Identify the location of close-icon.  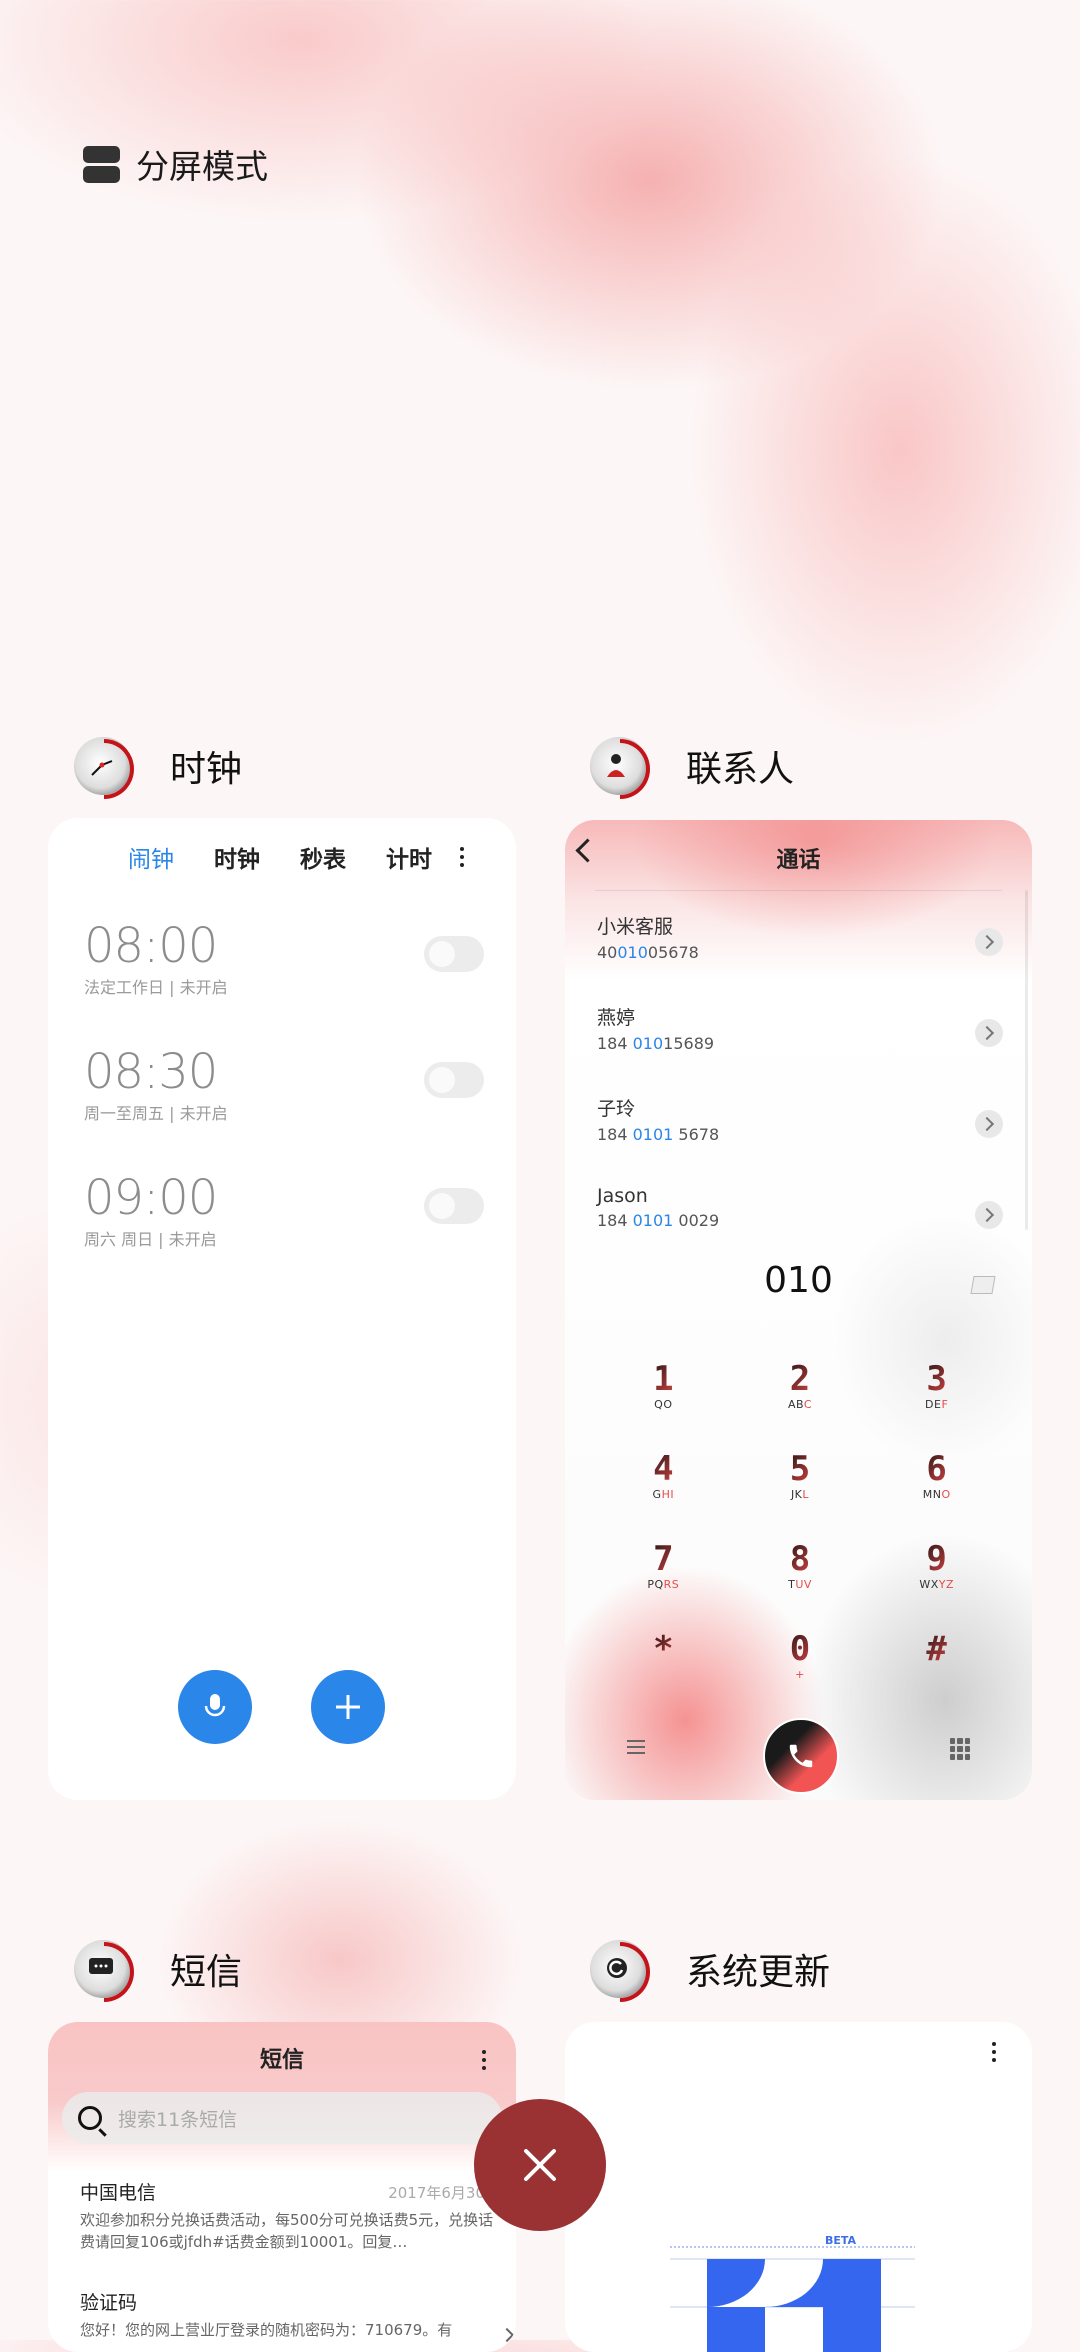
(540, 2165).